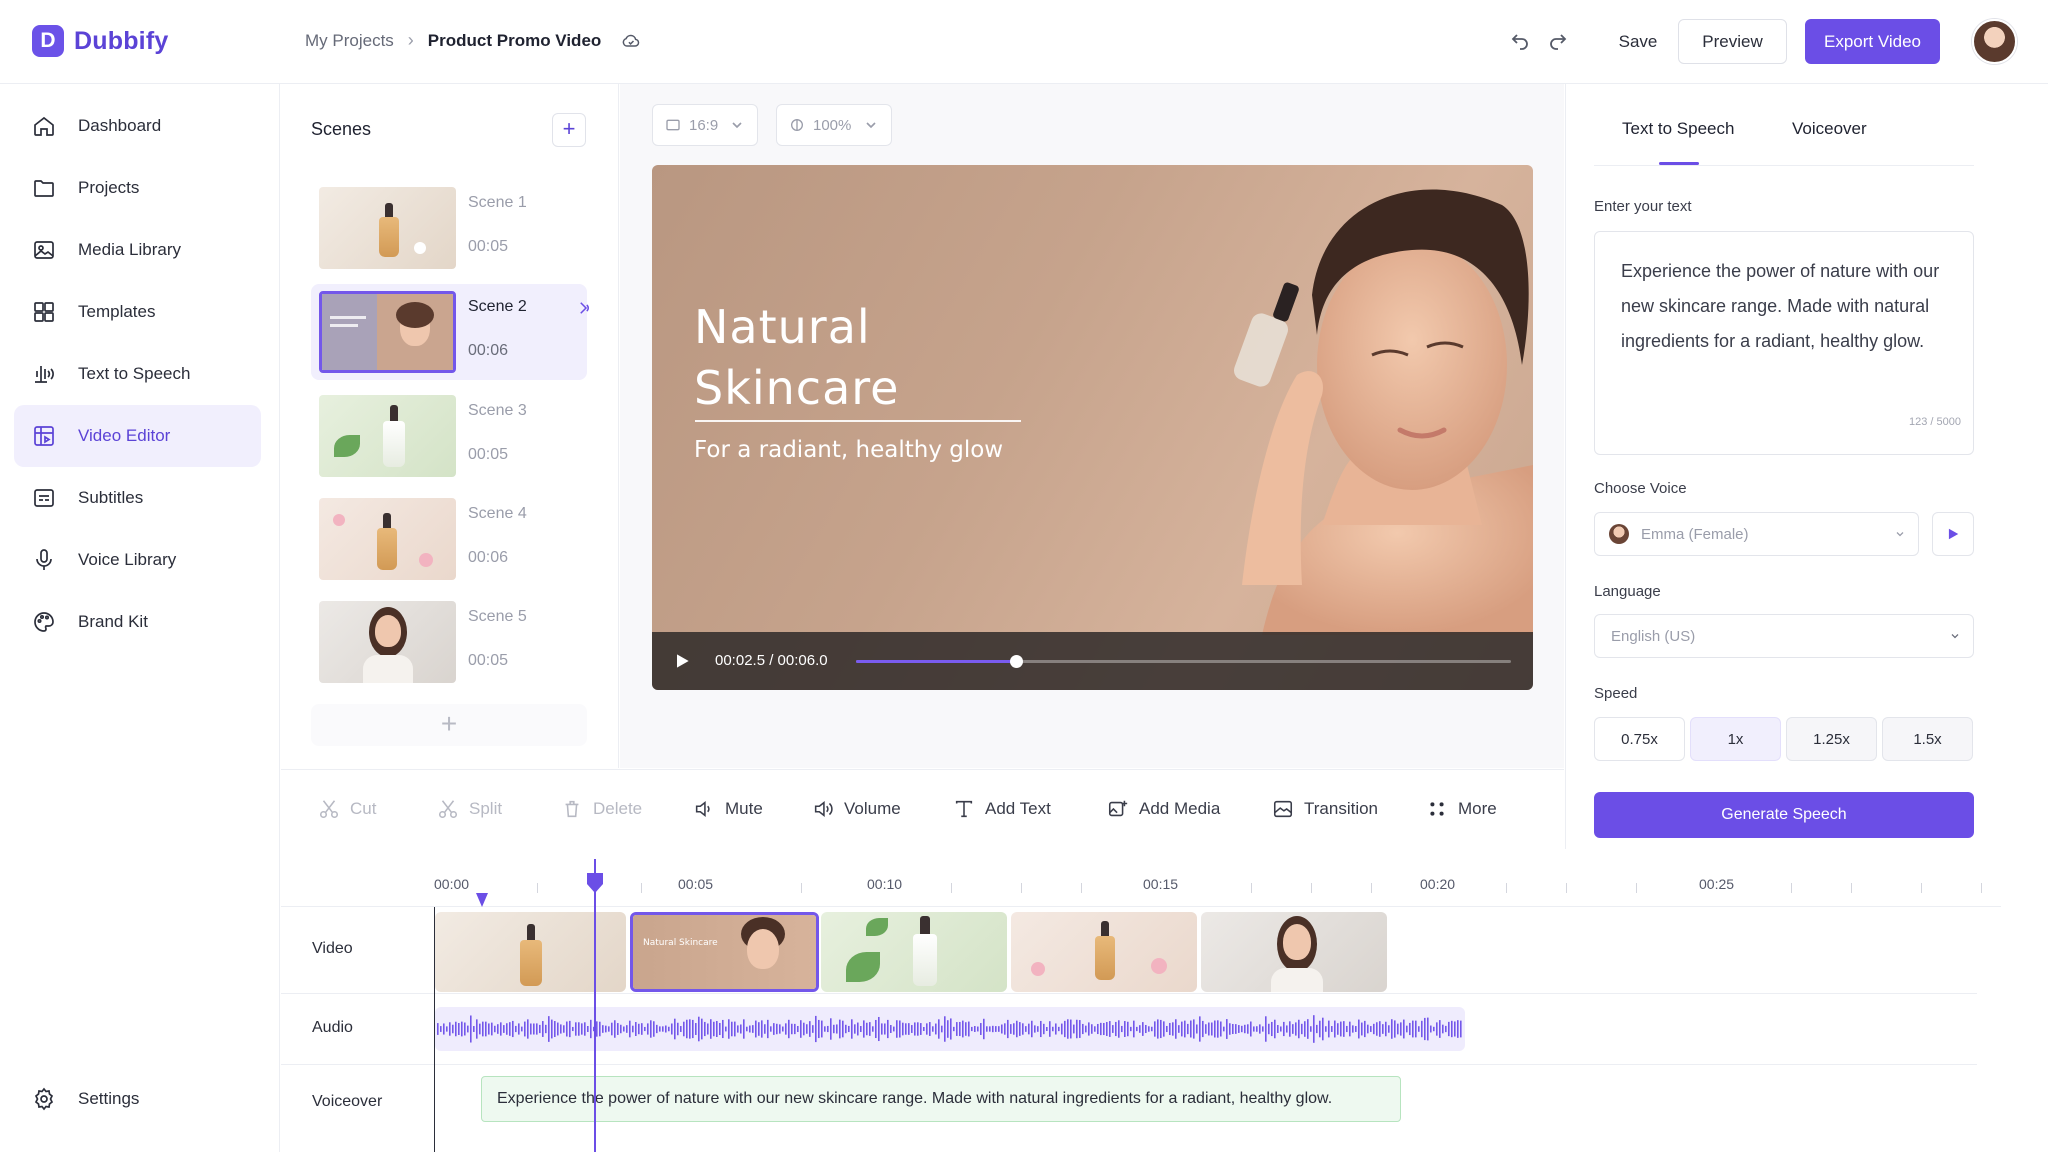 The height and width of the screenshot is (1152, 2048). What do you see at coordinates (1183, 661) in the screenshot?
I see `video-progress-bar` at bounding box center [1183, 661].